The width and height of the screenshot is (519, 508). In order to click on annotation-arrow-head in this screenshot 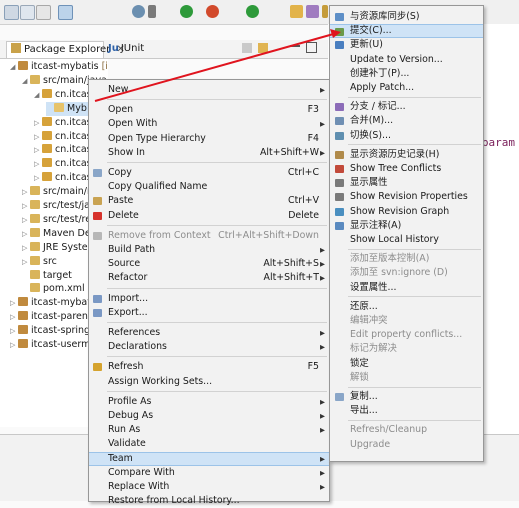, I will do `click(335, 33)`.